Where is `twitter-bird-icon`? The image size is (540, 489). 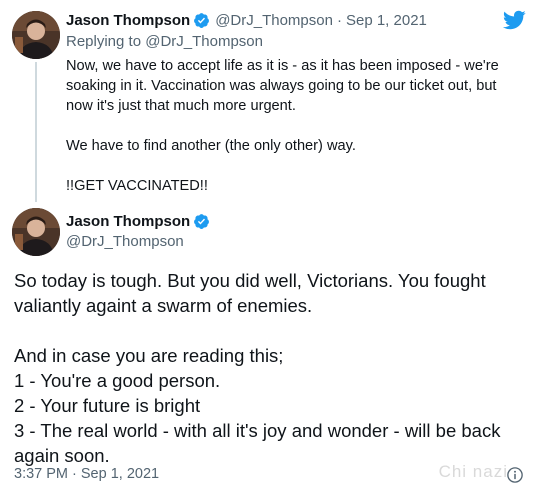 twitter-bird-icon is located at coordinates (514, 20).